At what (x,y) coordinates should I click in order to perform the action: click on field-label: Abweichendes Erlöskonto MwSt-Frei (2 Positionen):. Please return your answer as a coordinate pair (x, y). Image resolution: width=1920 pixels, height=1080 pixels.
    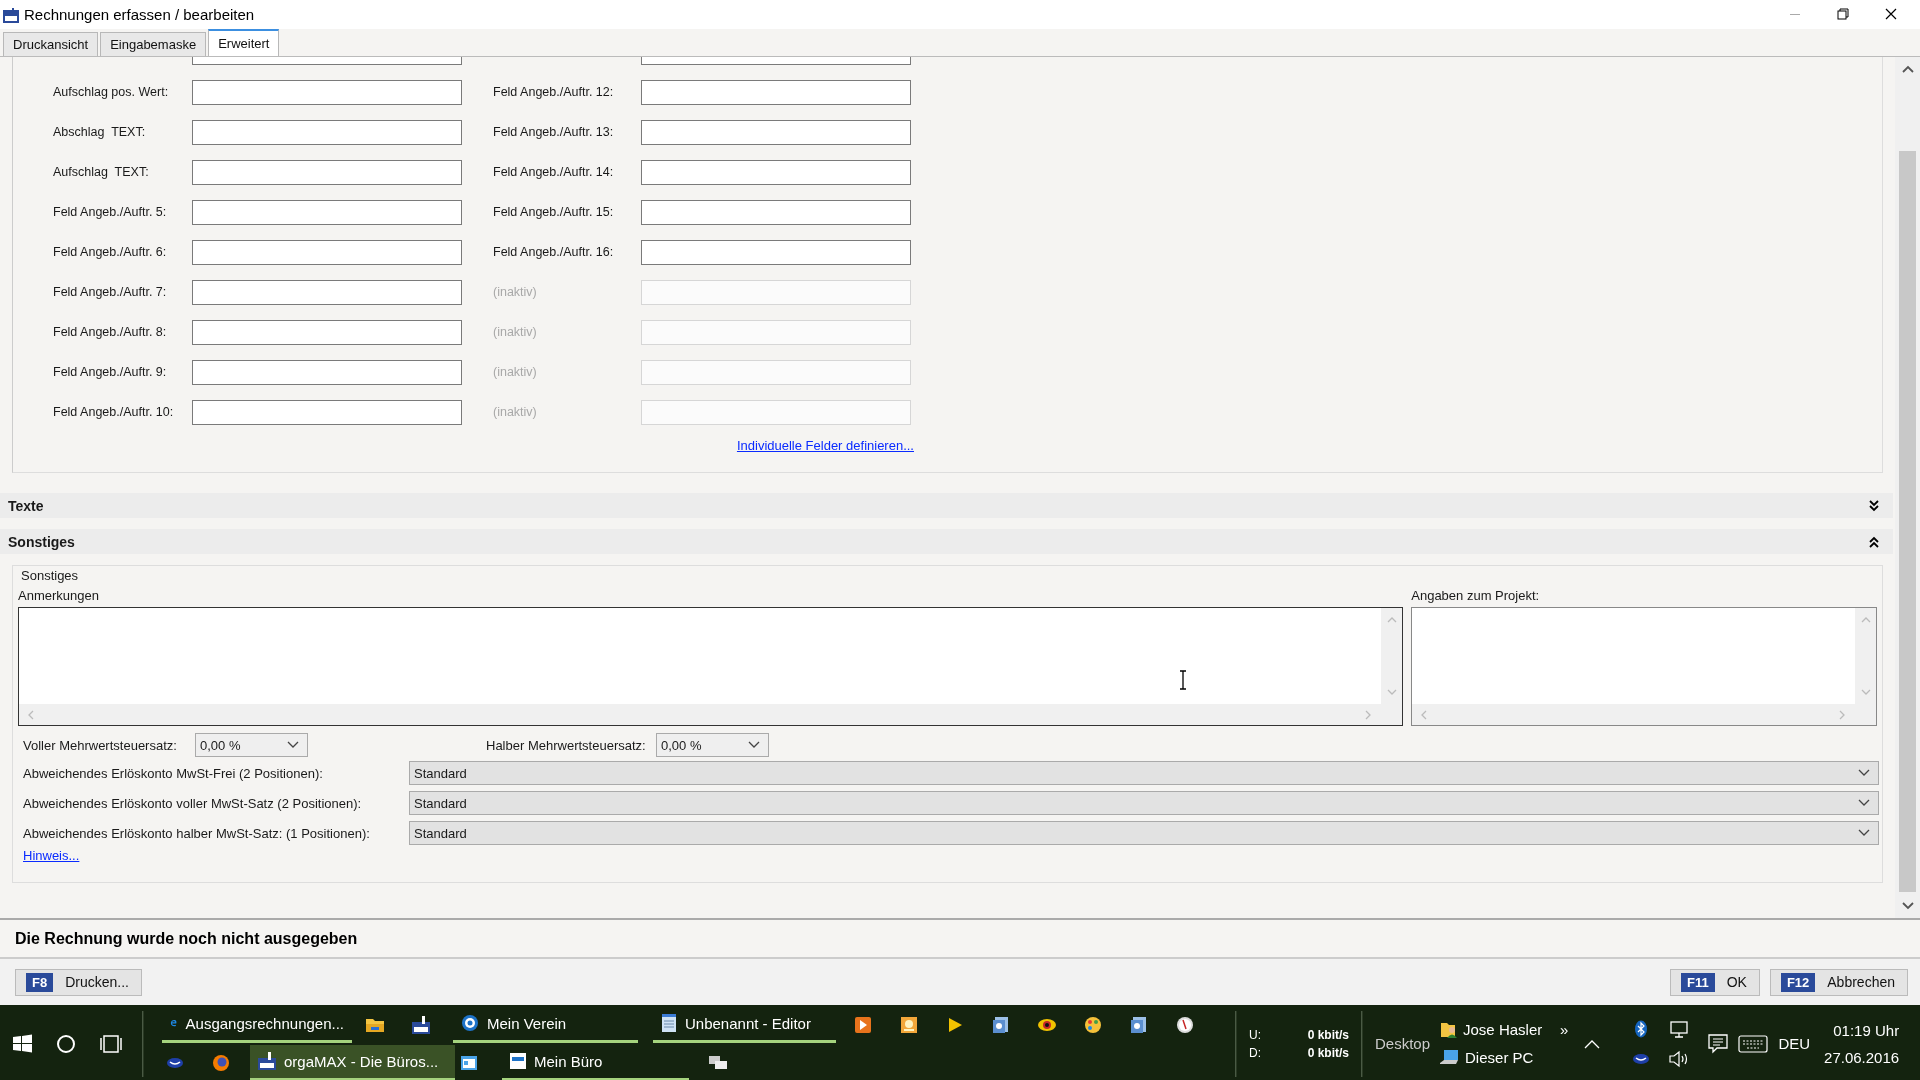
    Looking at the image, I should click on (173, 773).